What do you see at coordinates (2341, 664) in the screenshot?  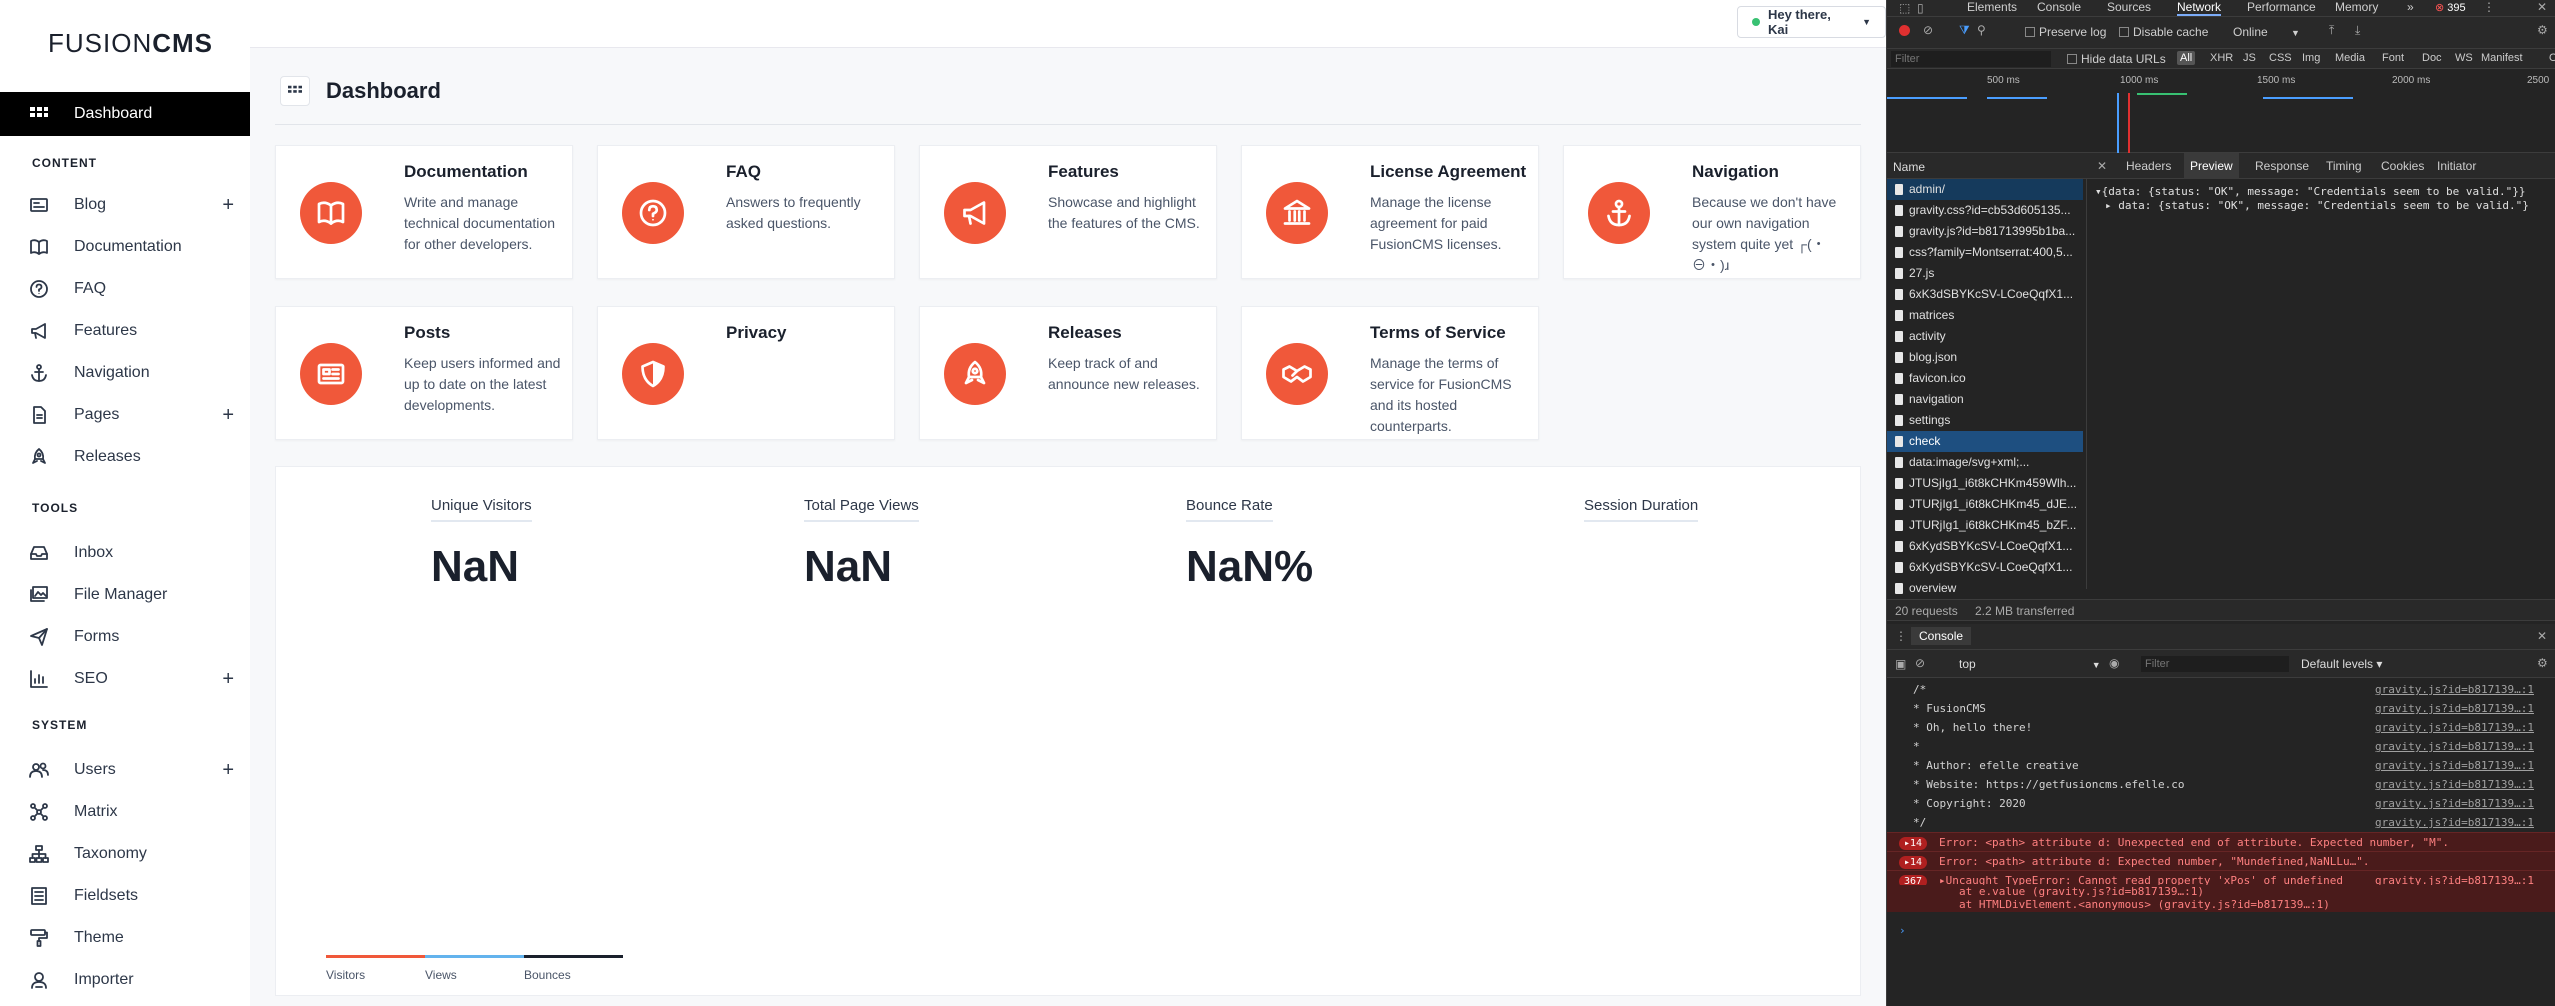 I see `log-levels-select: Default levels ▾` at bounding box center [2341, 664].